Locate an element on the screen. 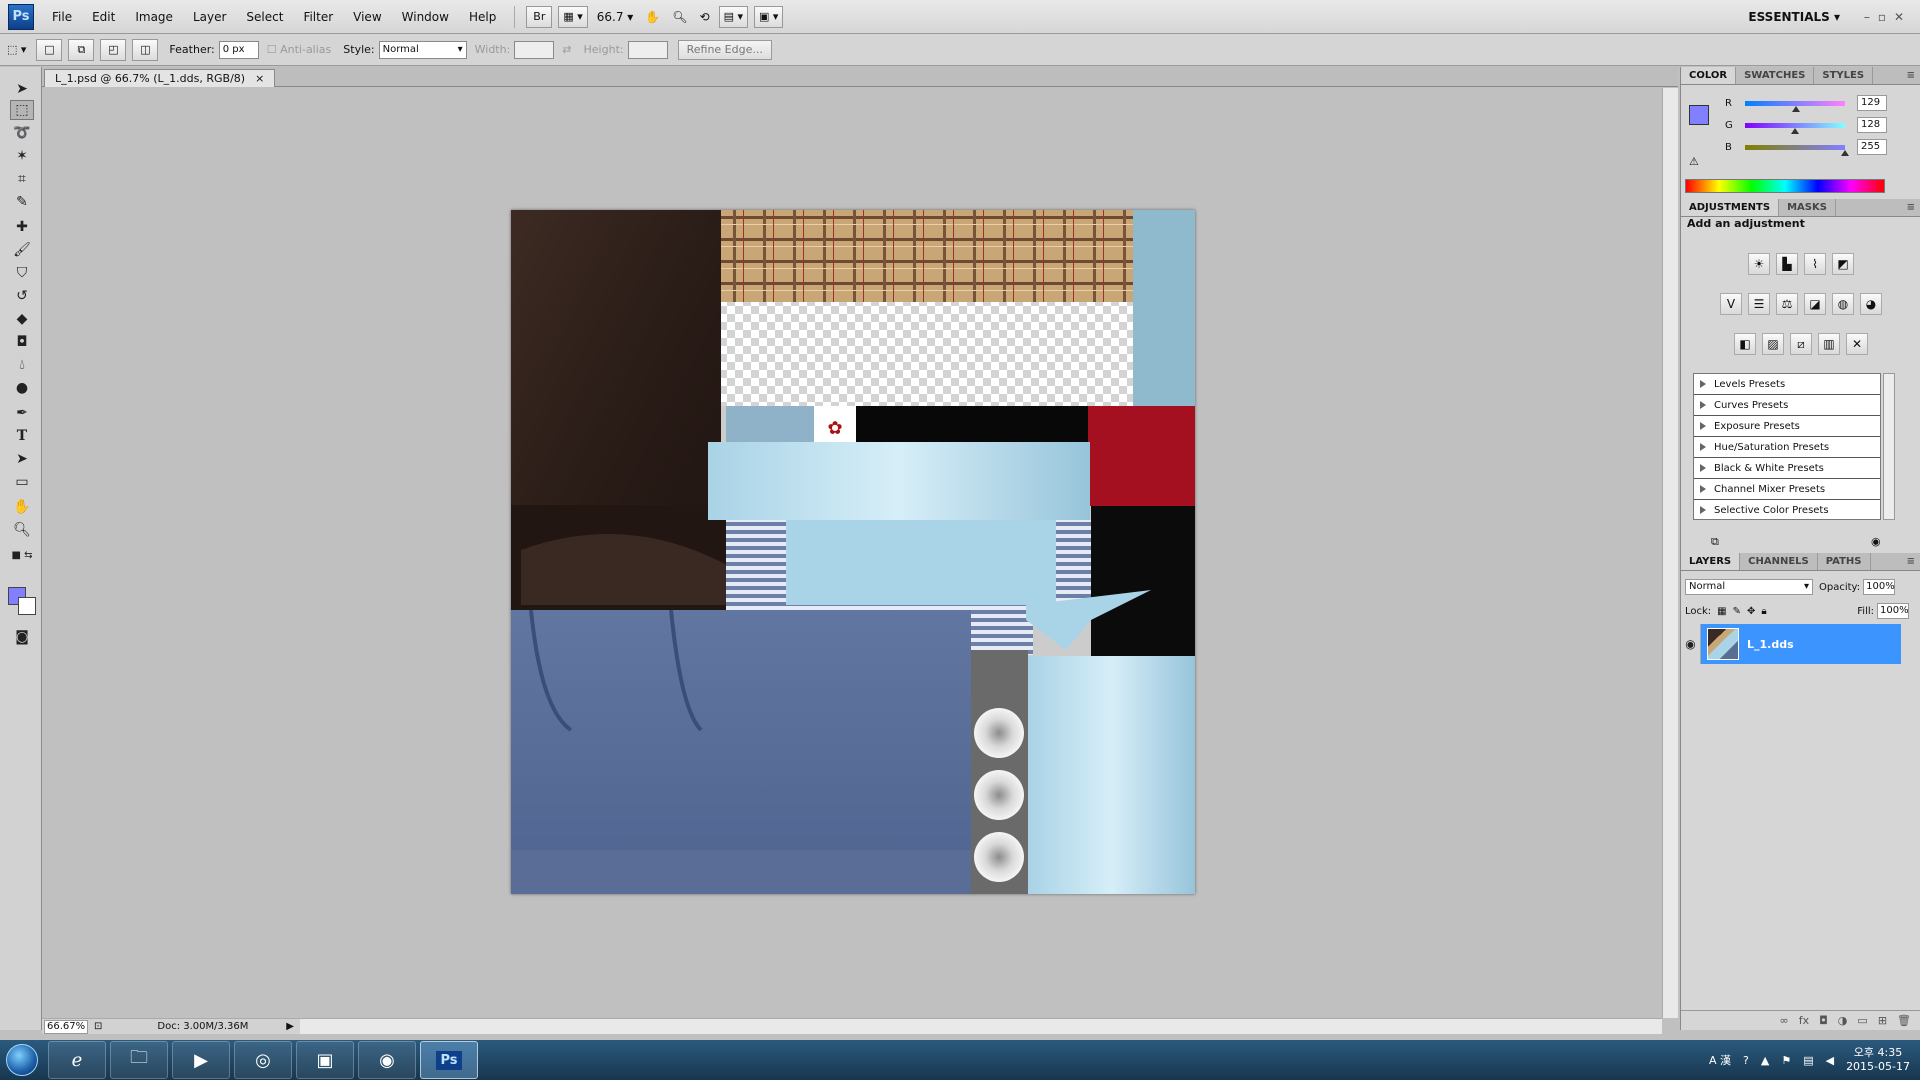 The width and height of the screenshot is (1920, 1080). horizontal-scrollbar is located at coordinates (981, 1026).